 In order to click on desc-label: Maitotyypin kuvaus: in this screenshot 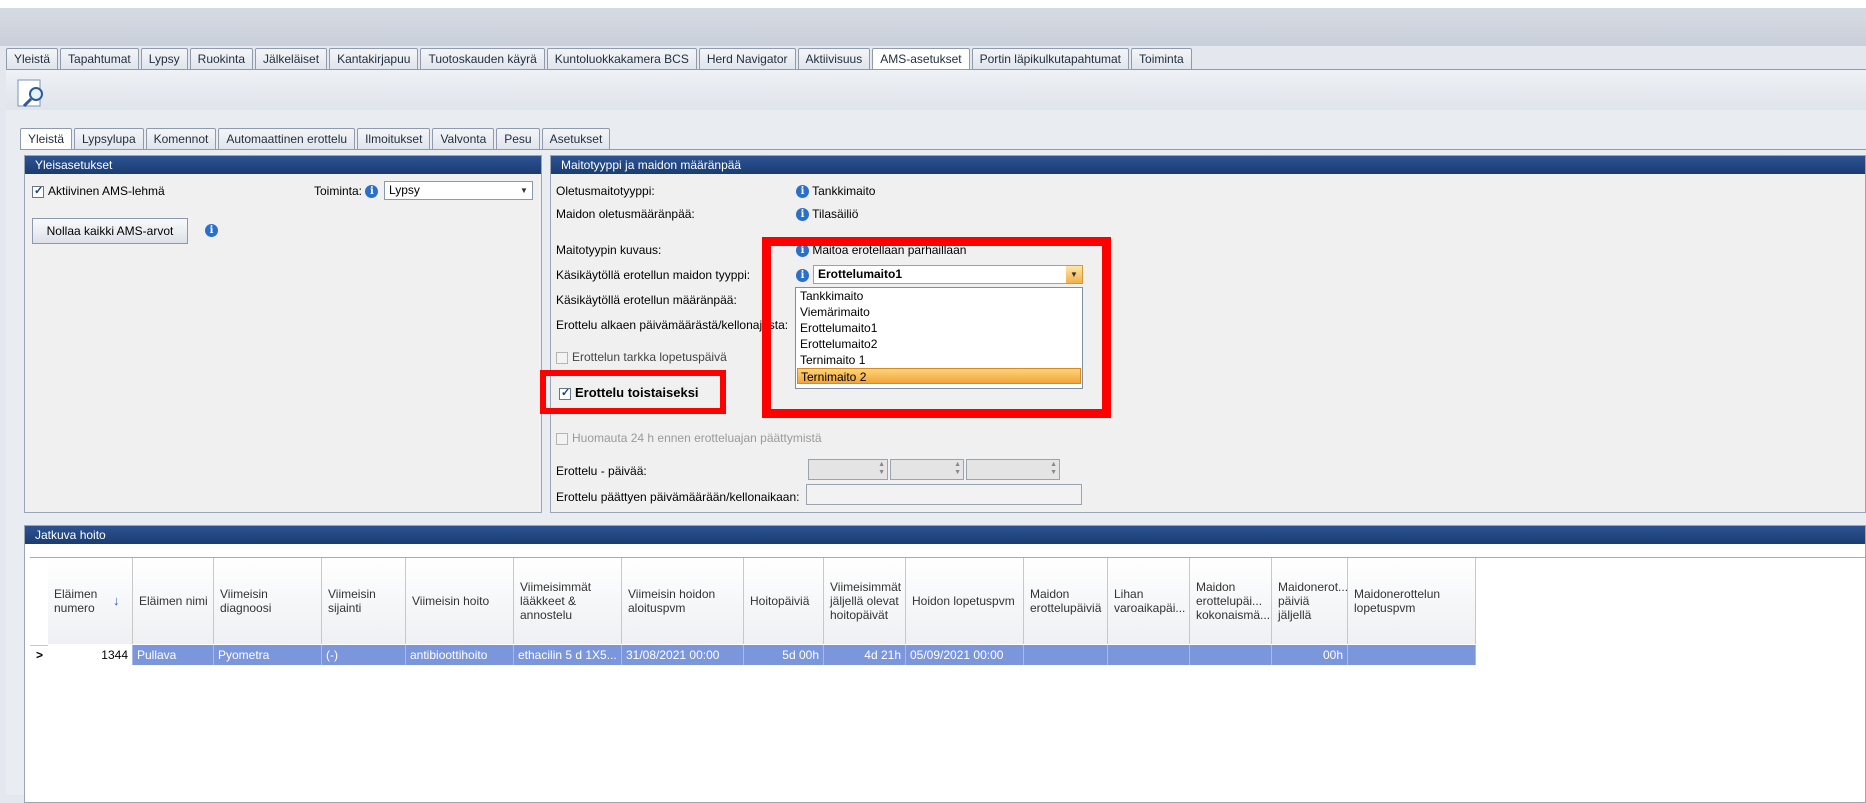, I will do `click(609, 250)`.